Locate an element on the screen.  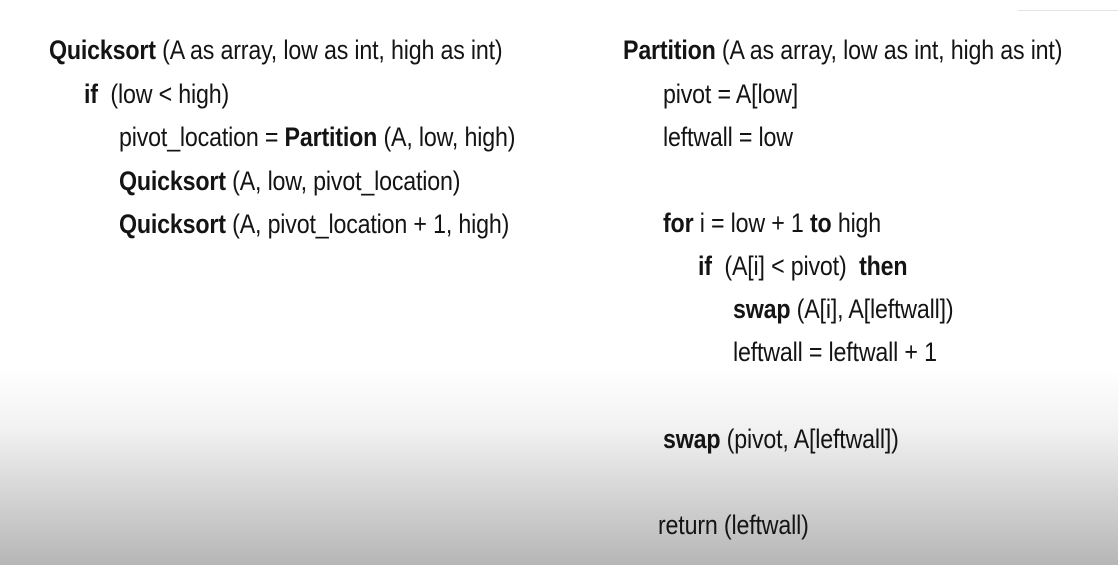
swap-args: (pivot, A[leftwall]) is located at coordinates (809, 439).